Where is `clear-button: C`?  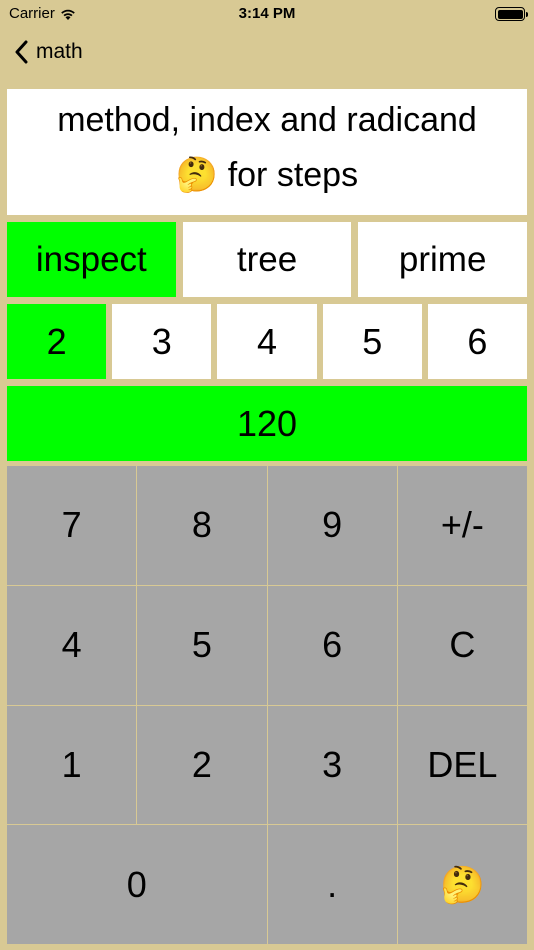
clear-button: C is located at coordinates (462, 645).